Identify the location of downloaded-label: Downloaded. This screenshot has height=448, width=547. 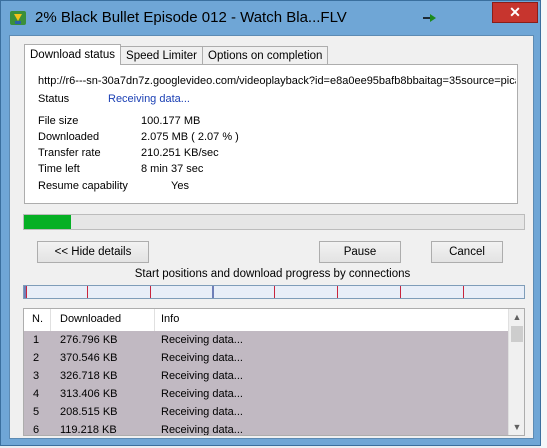
(69, 137).